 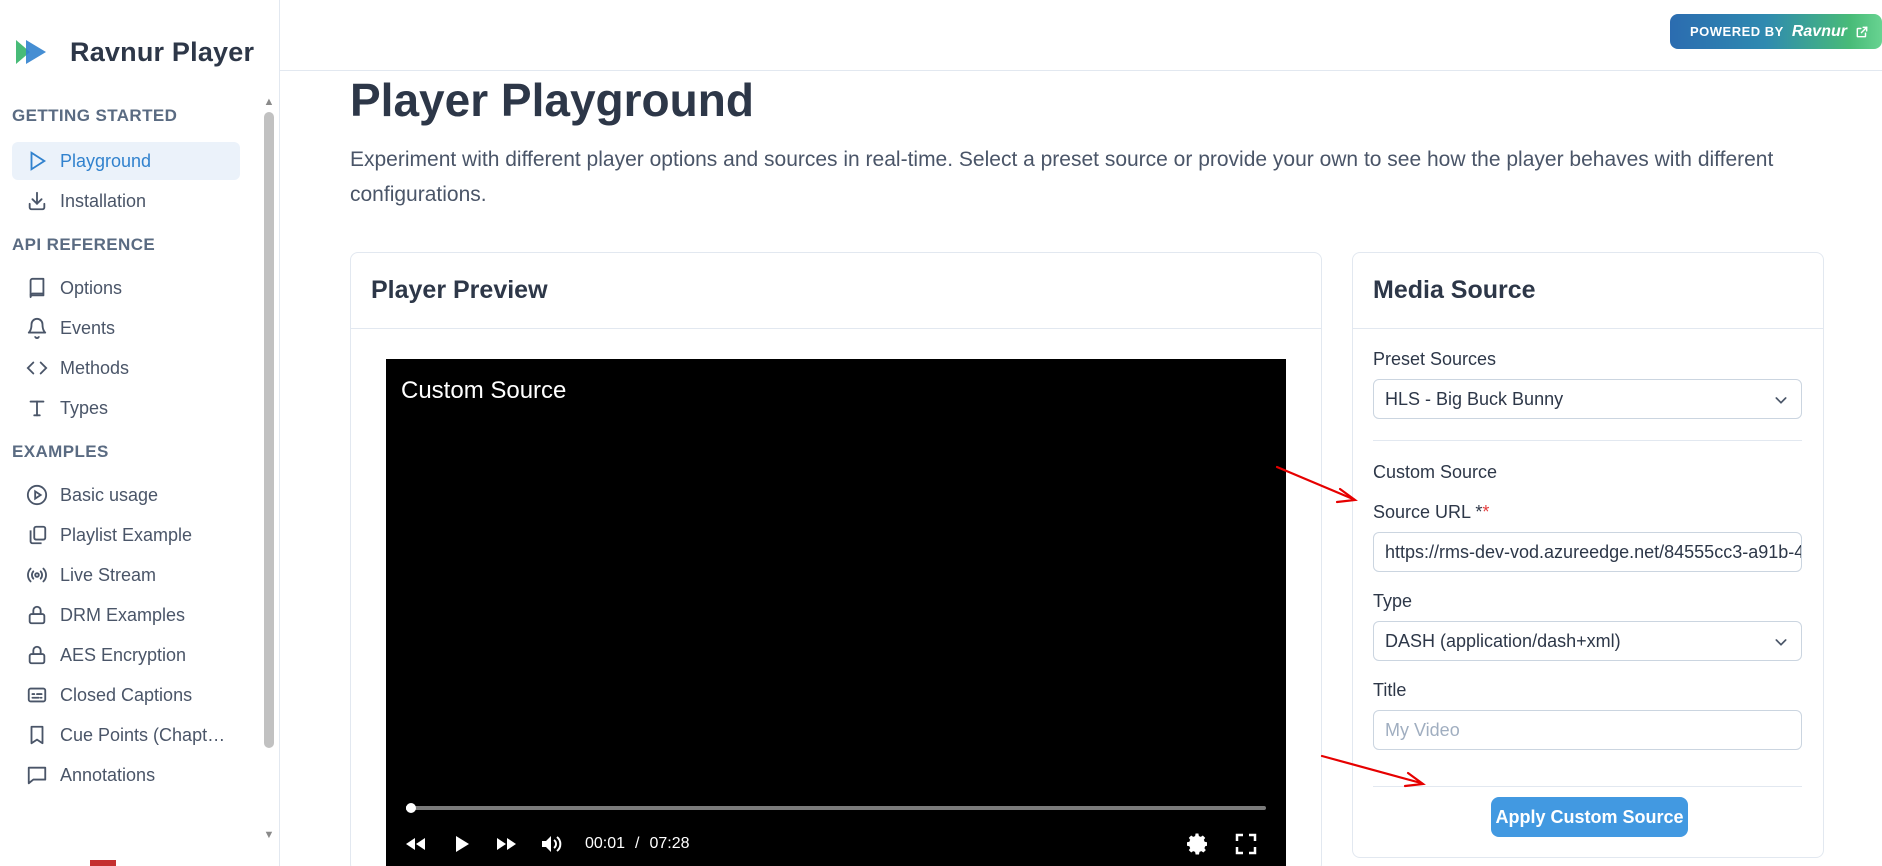 I want to click on code-icon, so click(x=37, y=368).